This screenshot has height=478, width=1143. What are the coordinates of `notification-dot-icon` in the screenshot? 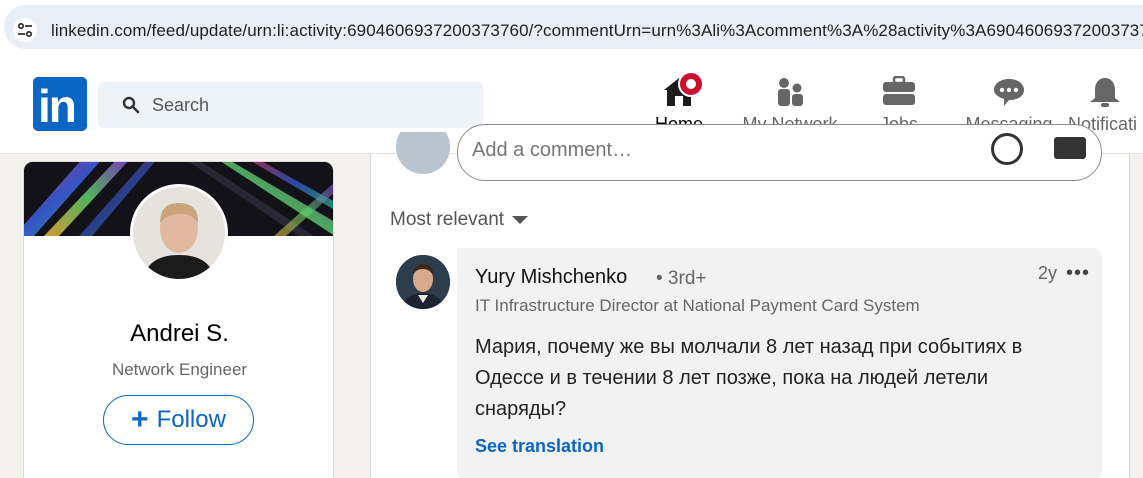 It's located at (691, 84).